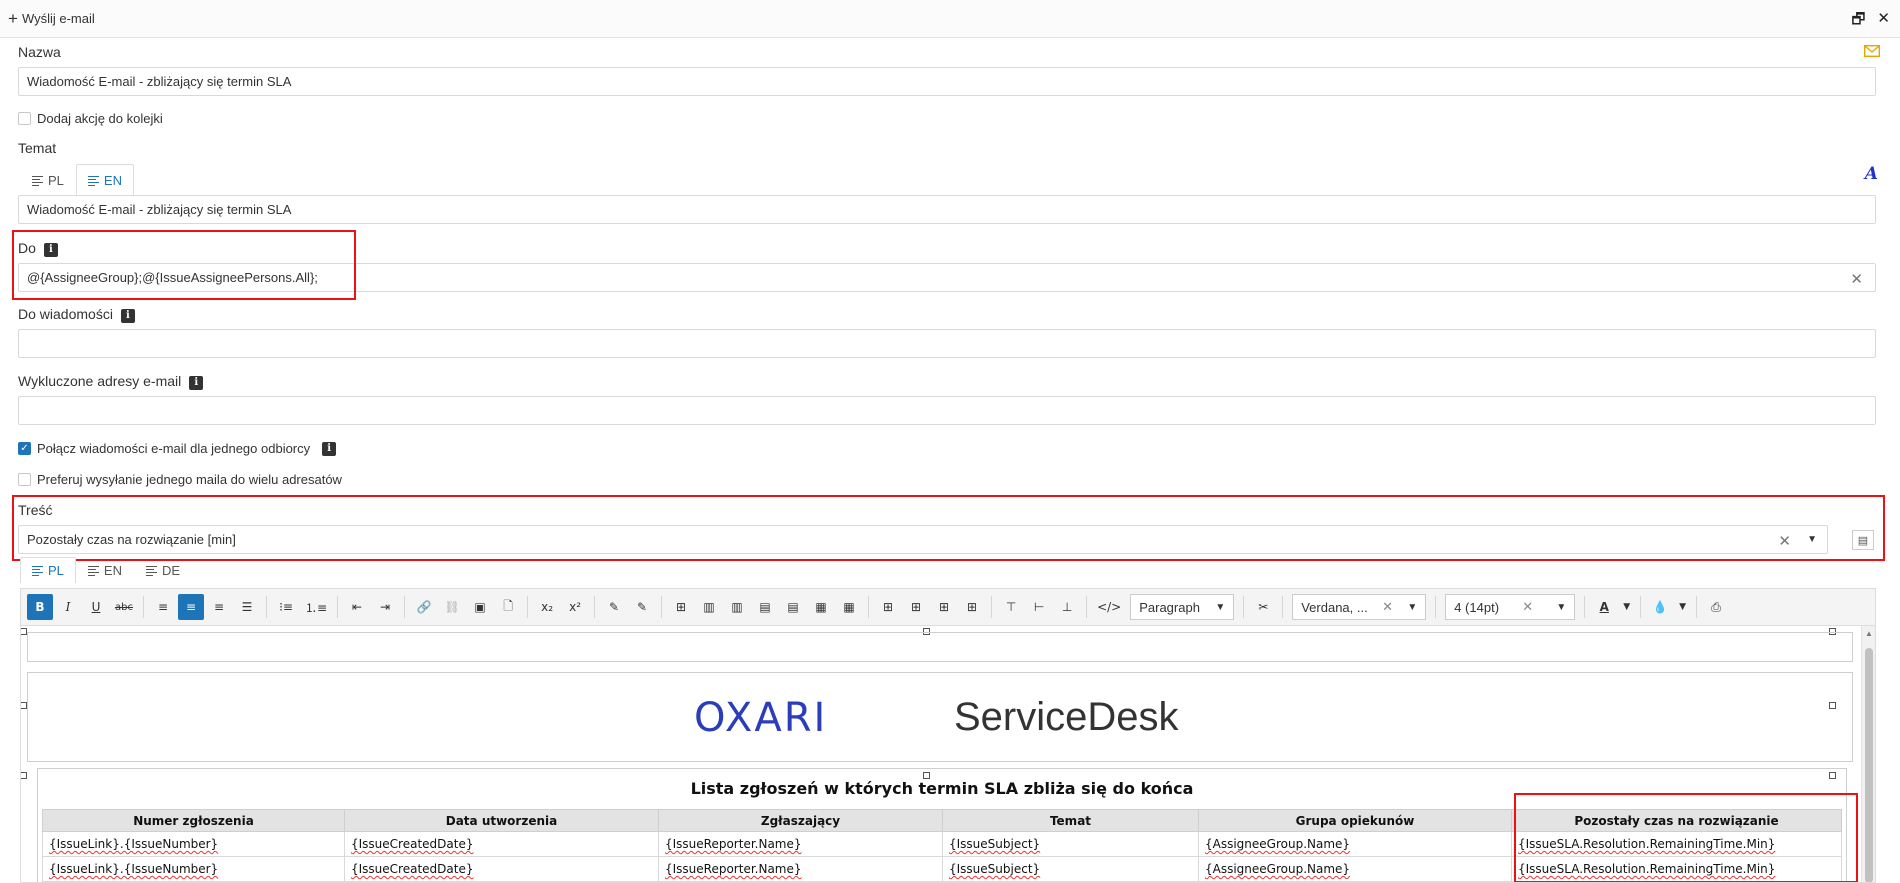 Image resolution: width=1900 pixels, height=883 pixels. Describe the element at coordinates (709, 607) in the screenshot. I see `add-column-left-icon: ▥` at that location.